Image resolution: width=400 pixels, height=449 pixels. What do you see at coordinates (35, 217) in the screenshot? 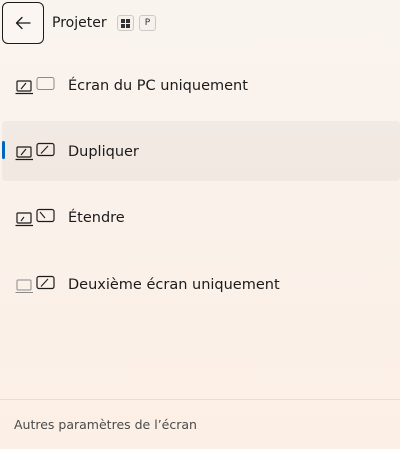
I see `extend-icon` at bounding box center [35, 217].